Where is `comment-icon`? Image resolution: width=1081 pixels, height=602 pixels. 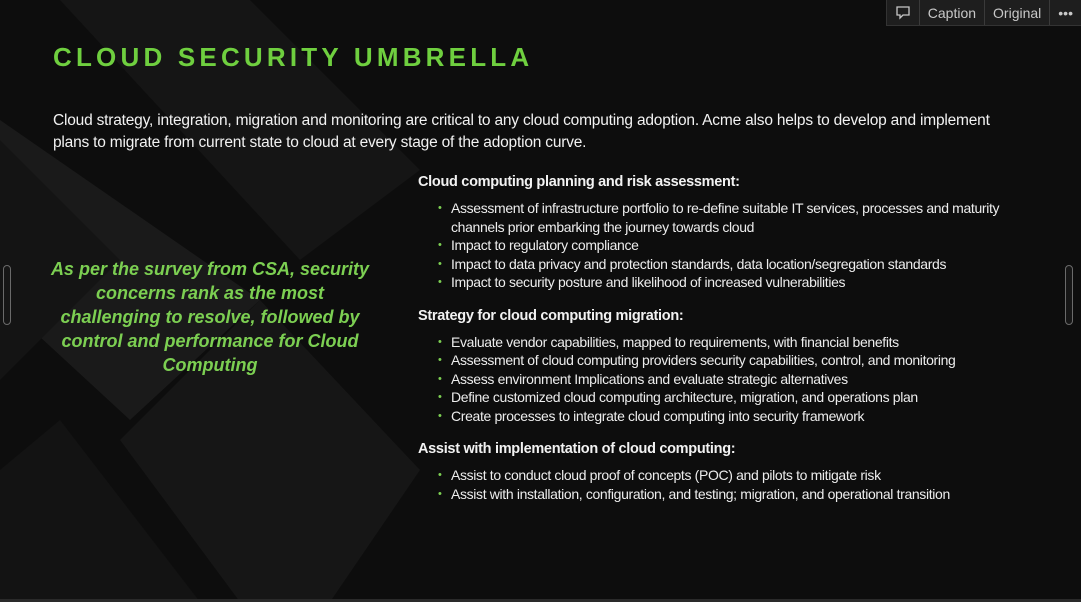 comment-icon is located at coordinates (903, 13).